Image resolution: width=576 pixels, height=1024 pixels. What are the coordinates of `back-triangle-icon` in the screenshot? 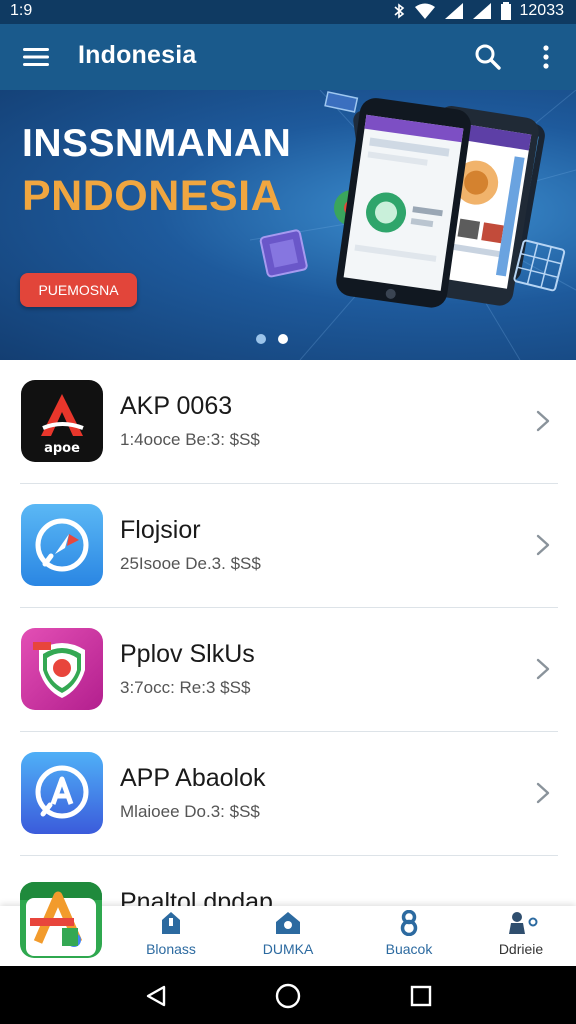 It's located at (156, 996).